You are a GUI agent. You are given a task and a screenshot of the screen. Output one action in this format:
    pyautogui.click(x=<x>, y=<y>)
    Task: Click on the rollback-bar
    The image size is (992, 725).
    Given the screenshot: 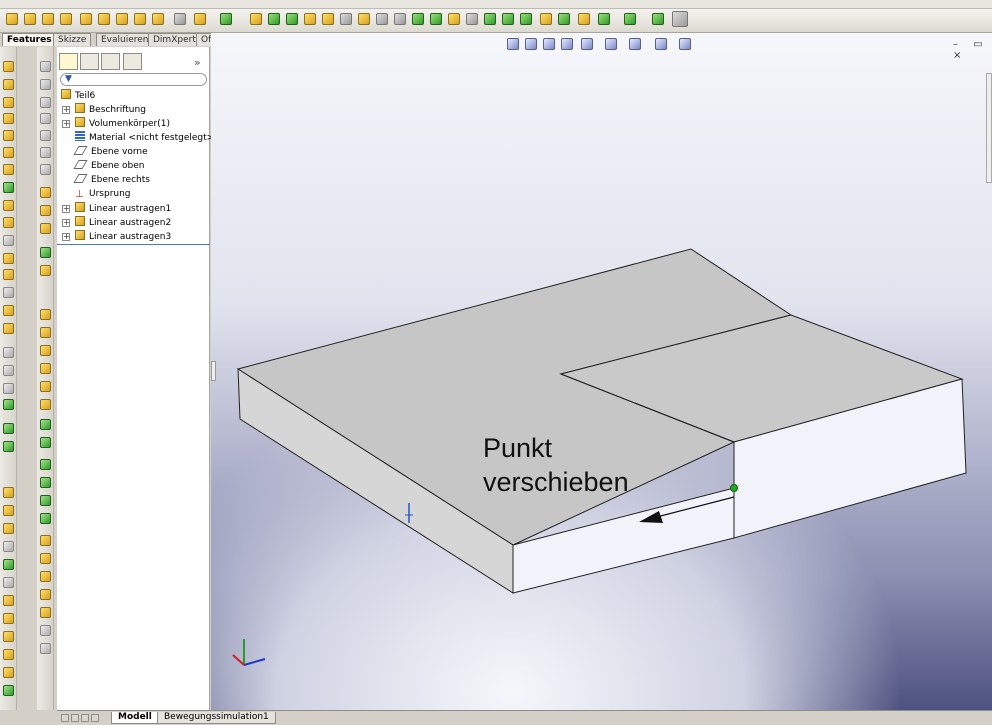 What is the action you would take?
    pyautogui.click(x=133, y=244)
    